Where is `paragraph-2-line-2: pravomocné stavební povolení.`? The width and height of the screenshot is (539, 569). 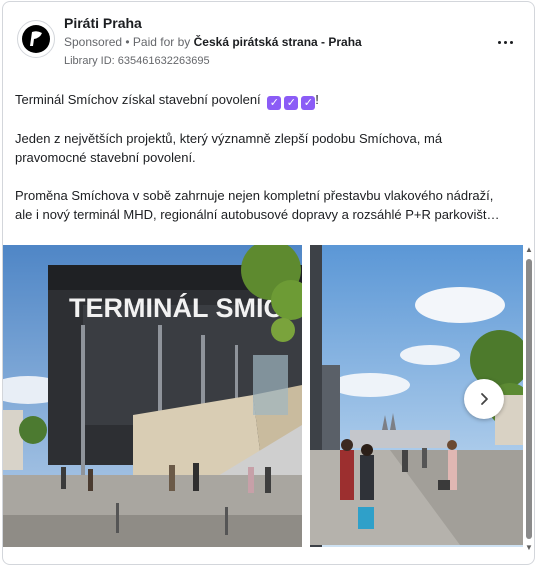
paragraph-2-line-2: pravomocné stavební povolení. is located at coordinates (105, 157).